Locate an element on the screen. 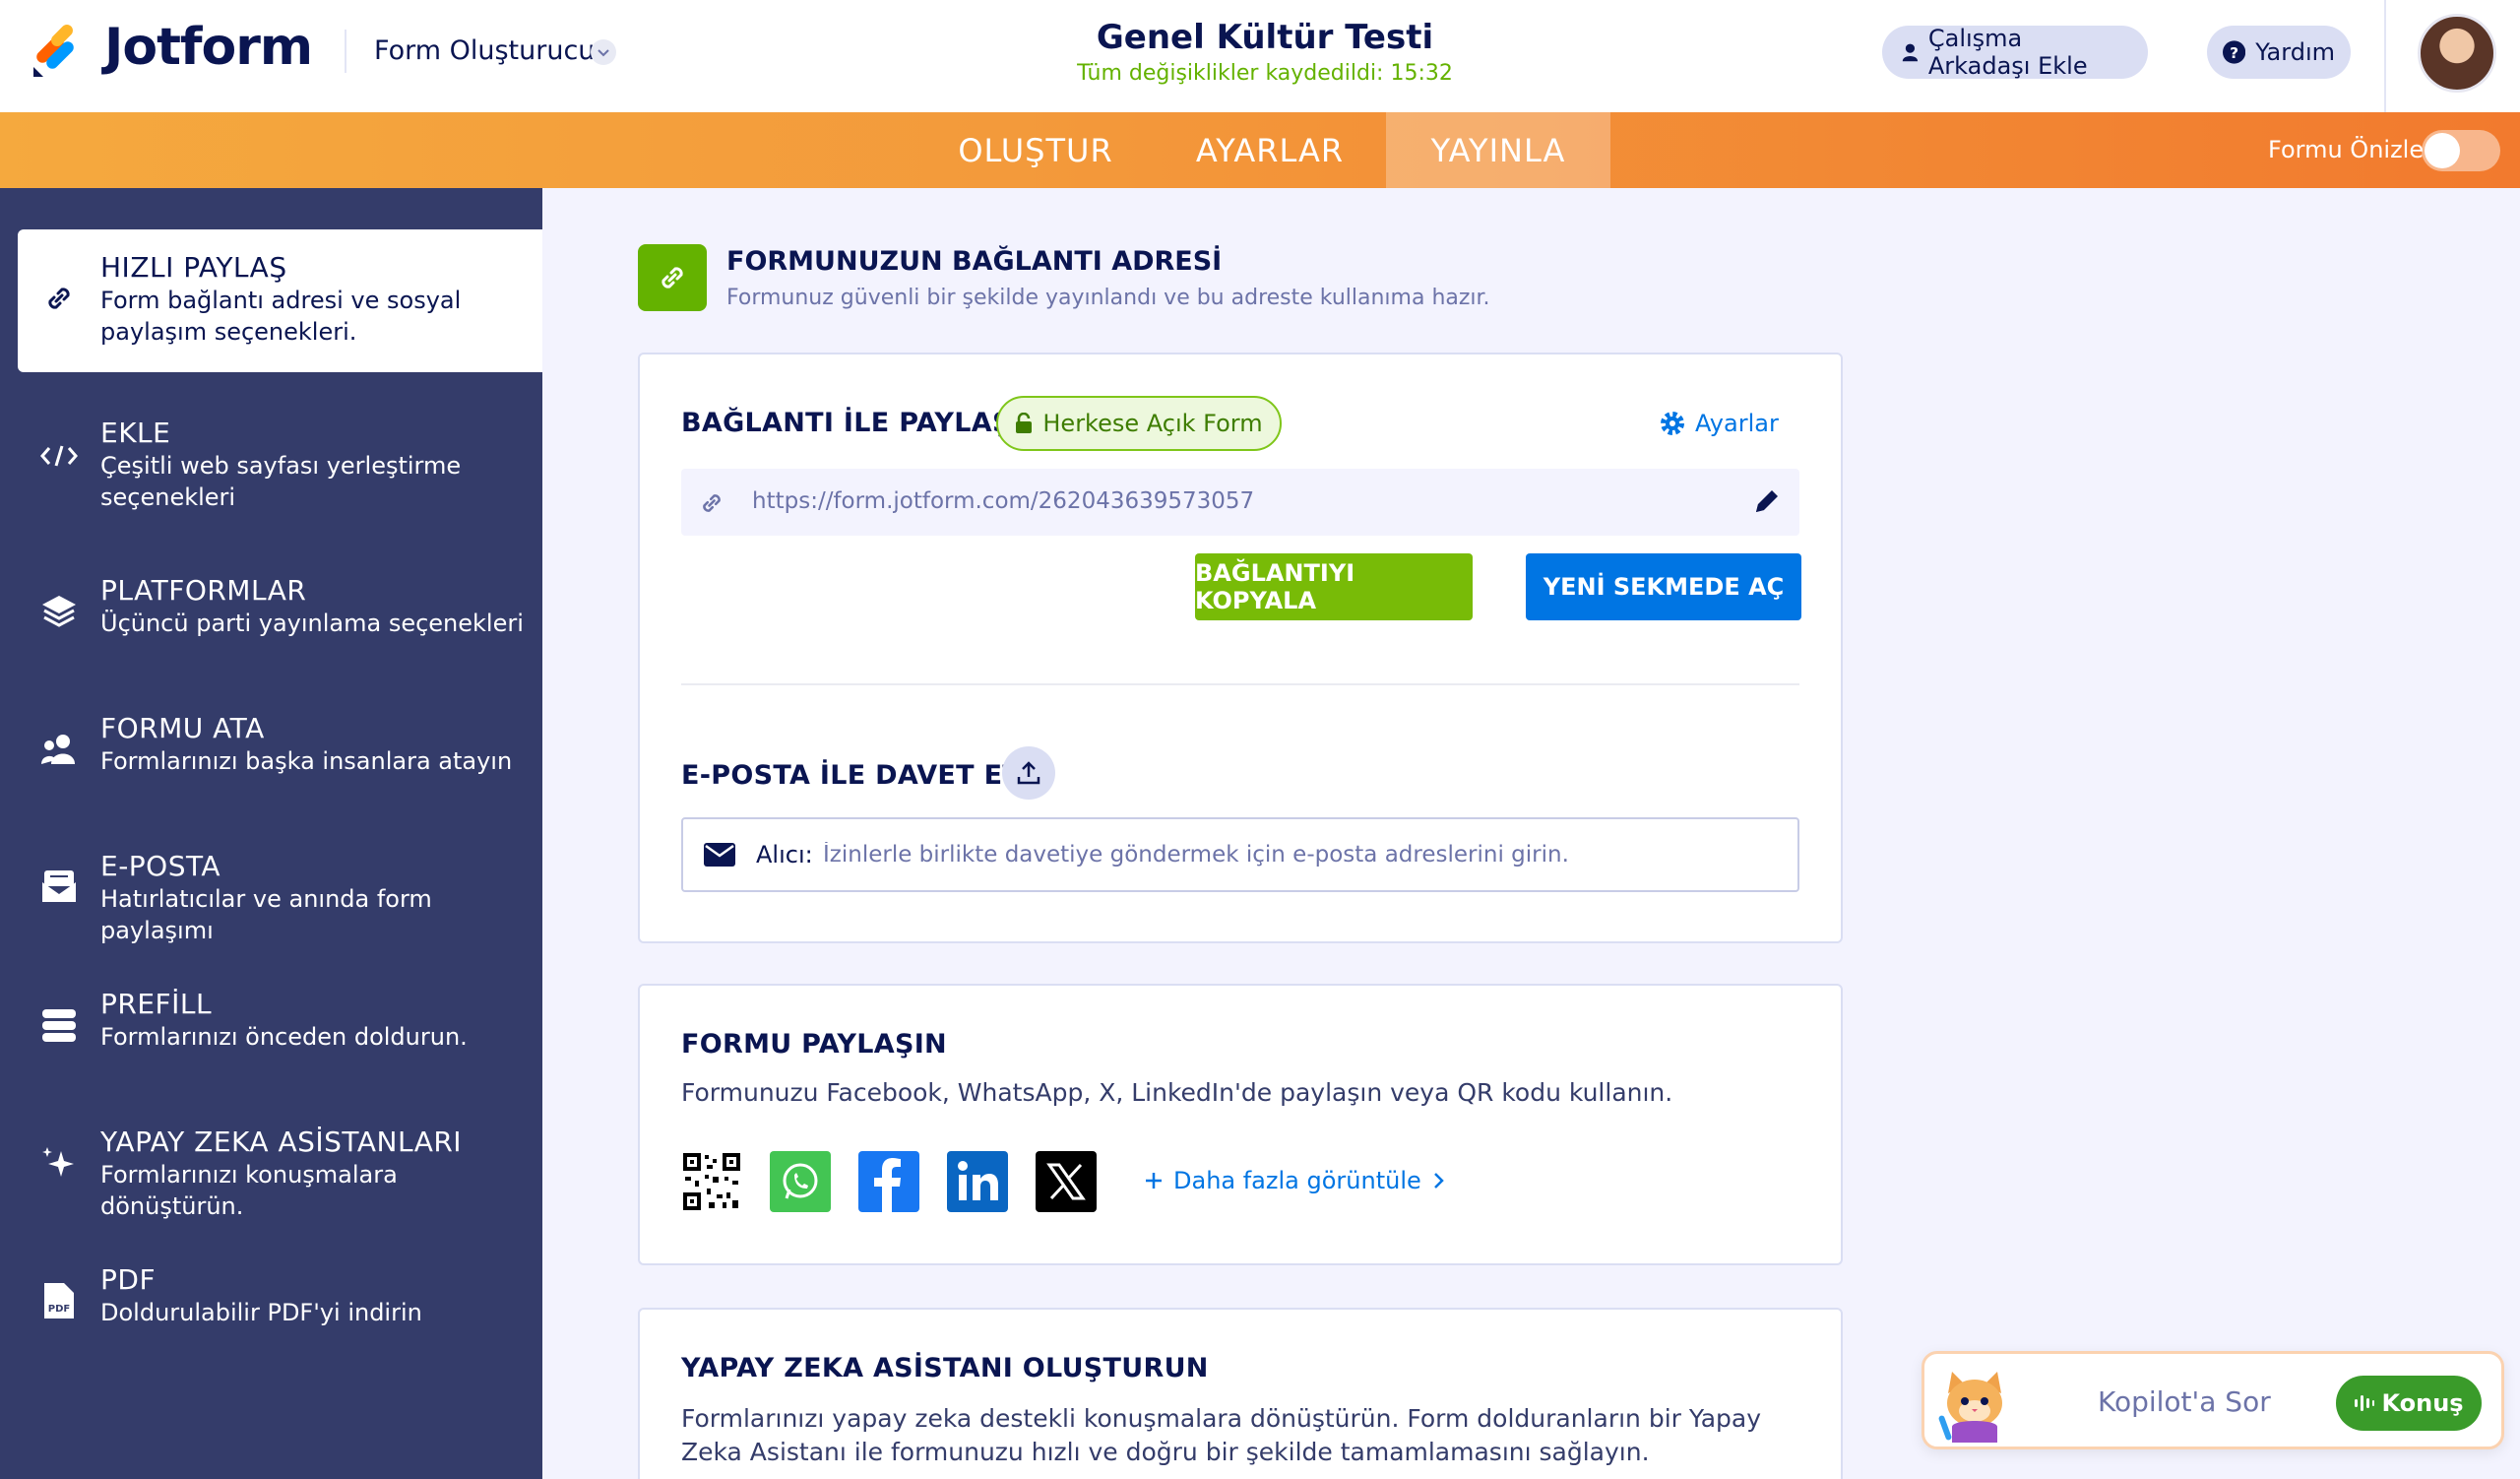 The image size is (2520, 1479). recipient-label: Alıcı: is located at coordinates (784, 854).